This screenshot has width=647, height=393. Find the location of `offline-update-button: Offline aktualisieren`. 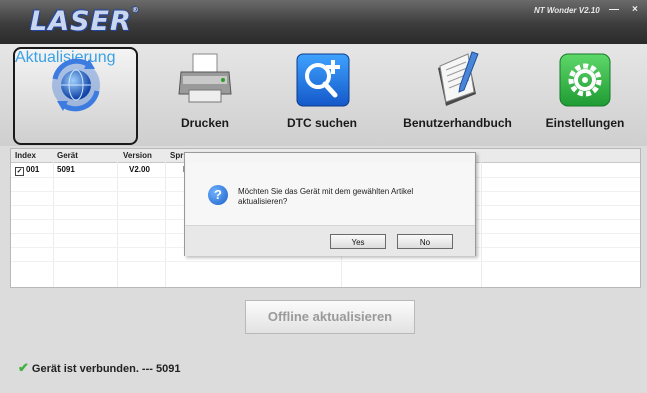

offline-update-button: Offline aktualisieren is located at coordinates (330, 317).